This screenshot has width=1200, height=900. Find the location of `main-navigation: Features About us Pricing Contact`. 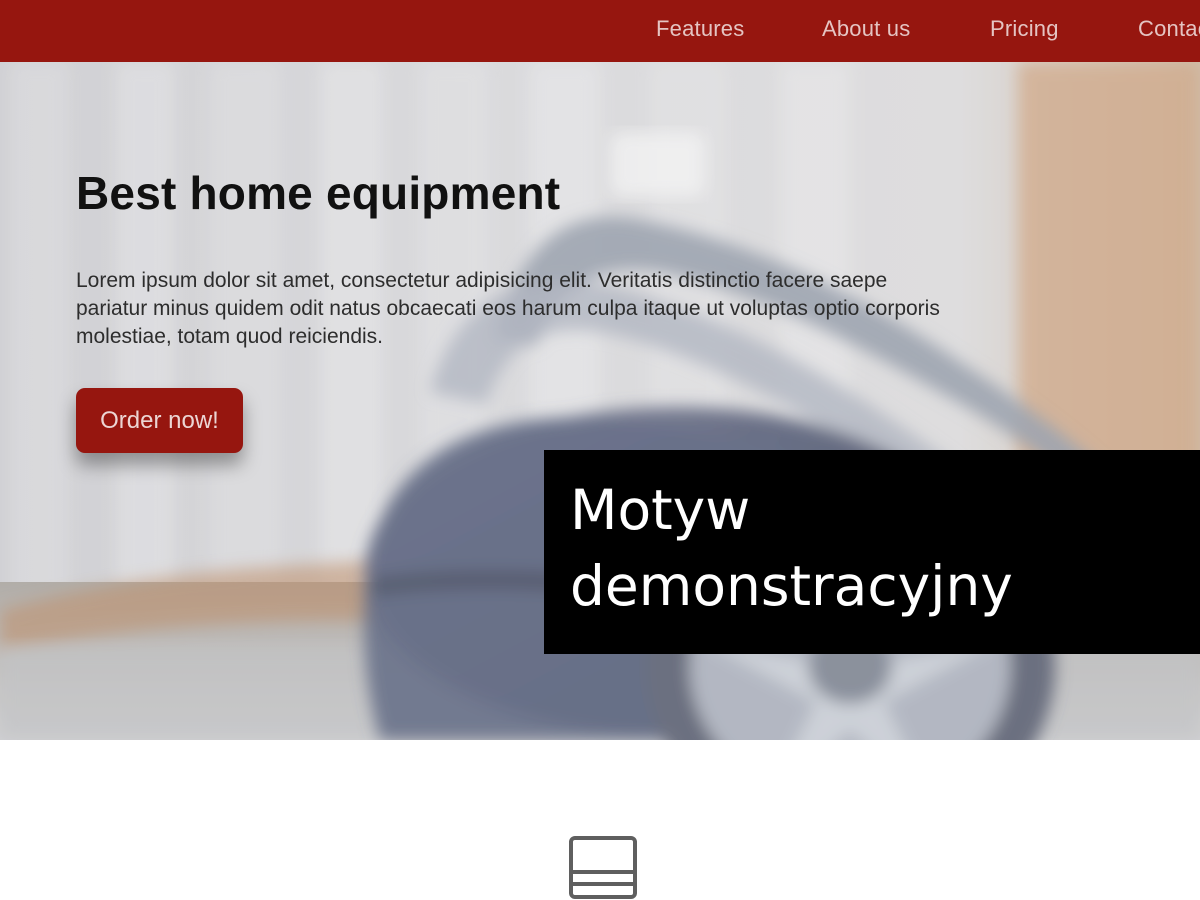

main-navigation: Features About us Pricing Contact is located at coordinates (600, 31).